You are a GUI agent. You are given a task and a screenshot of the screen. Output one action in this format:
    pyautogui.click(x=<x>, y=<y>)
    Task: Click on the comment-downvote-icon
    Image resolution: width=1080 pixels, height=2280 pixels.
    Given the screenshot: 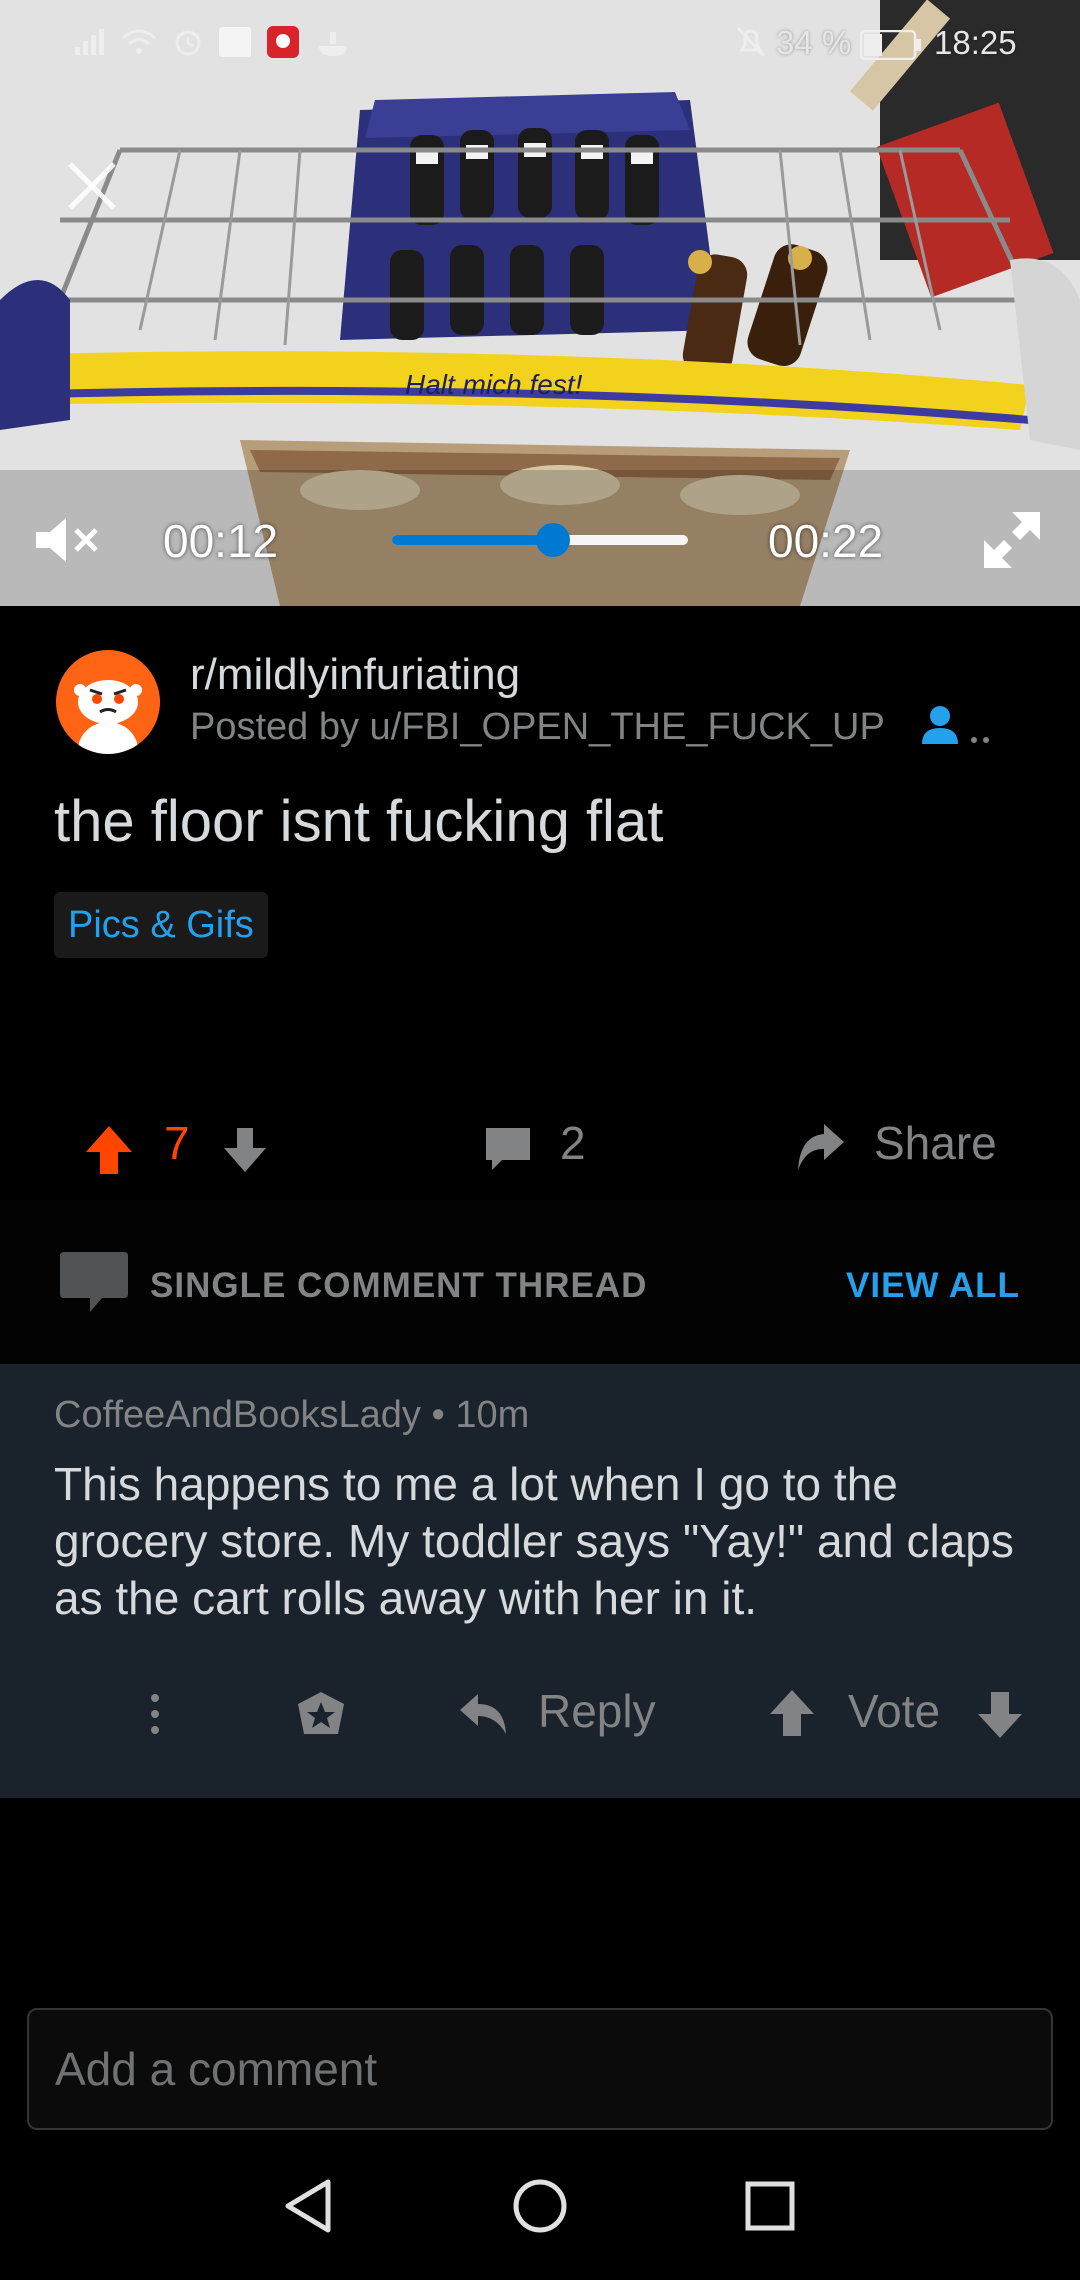 What is the action you would take?
    pyautogui.click(x=1000, y=1717)
    